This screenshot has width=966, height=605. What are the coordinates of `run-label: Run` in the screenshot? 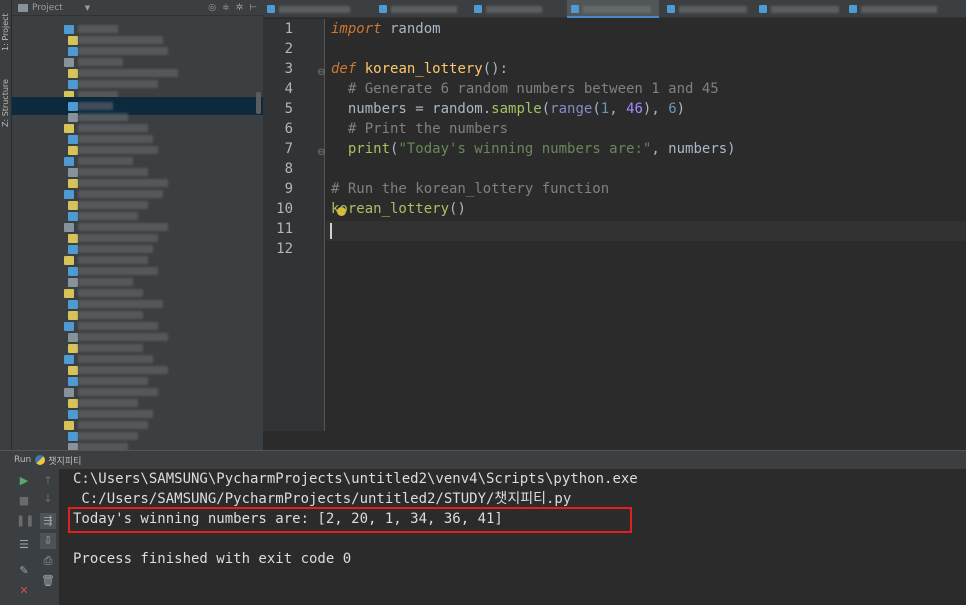 It's located at (23, 460).